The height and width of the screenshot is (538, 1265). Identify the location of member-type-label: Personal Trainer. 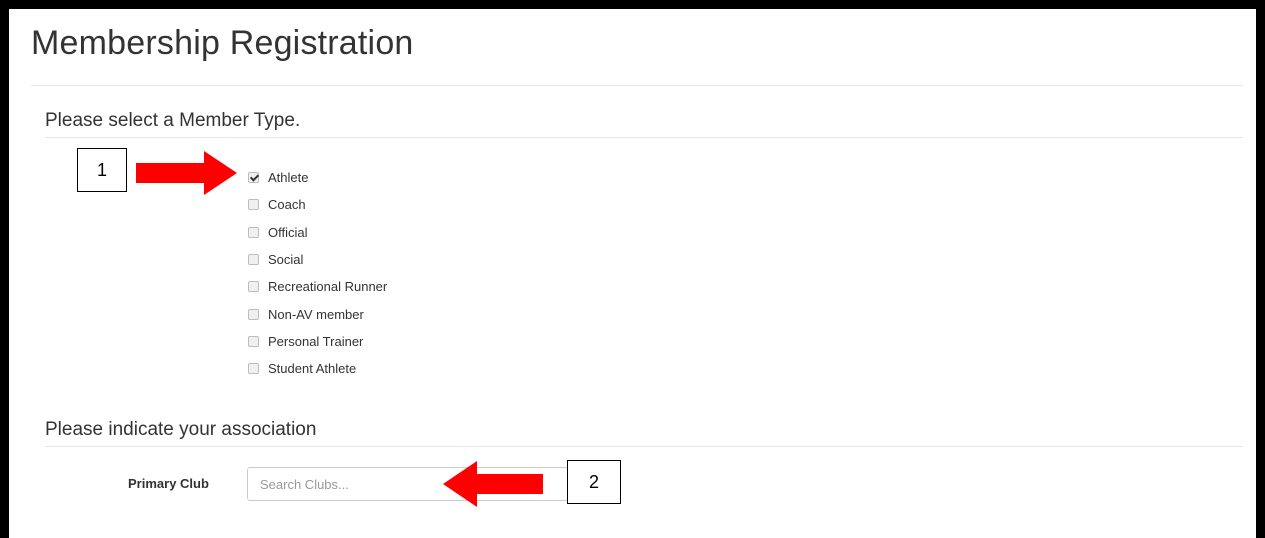
(316, 341).